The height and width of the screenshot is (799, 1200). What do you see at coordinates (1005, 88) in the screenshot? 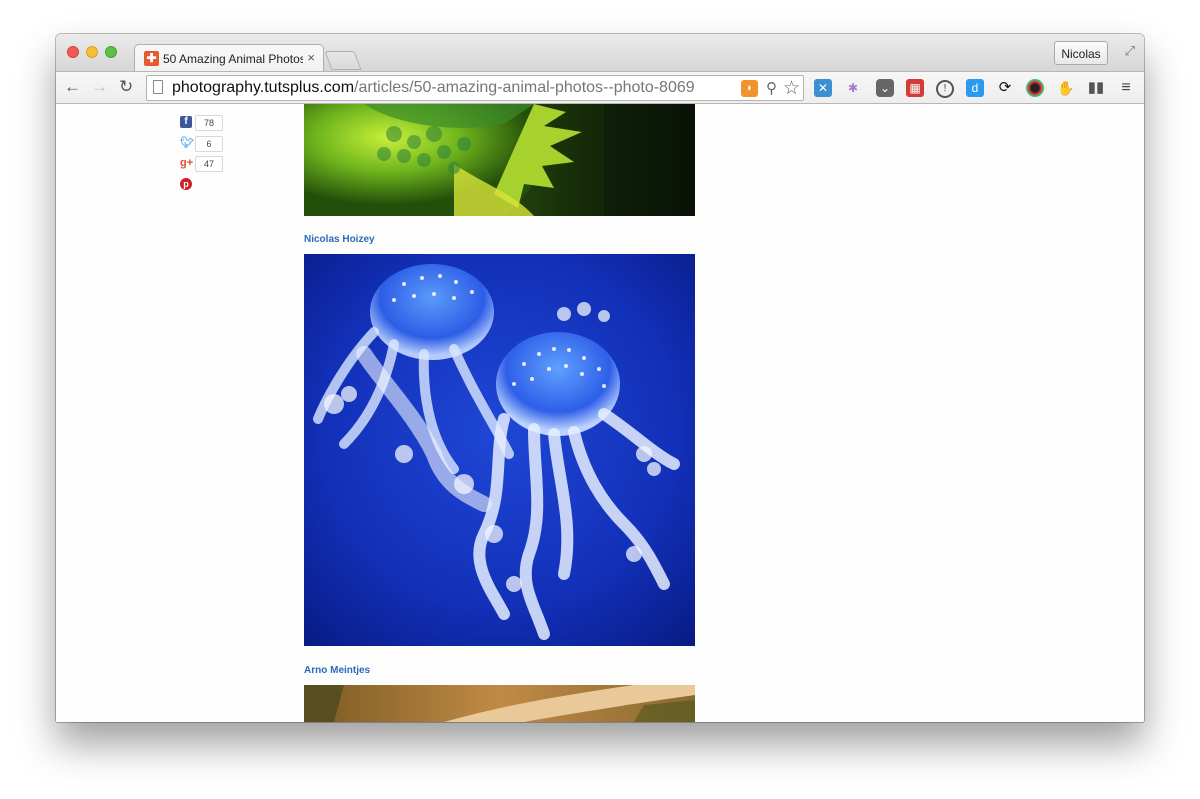
I see `sync-icon: ⟳` at bounding box center [1005, 88].